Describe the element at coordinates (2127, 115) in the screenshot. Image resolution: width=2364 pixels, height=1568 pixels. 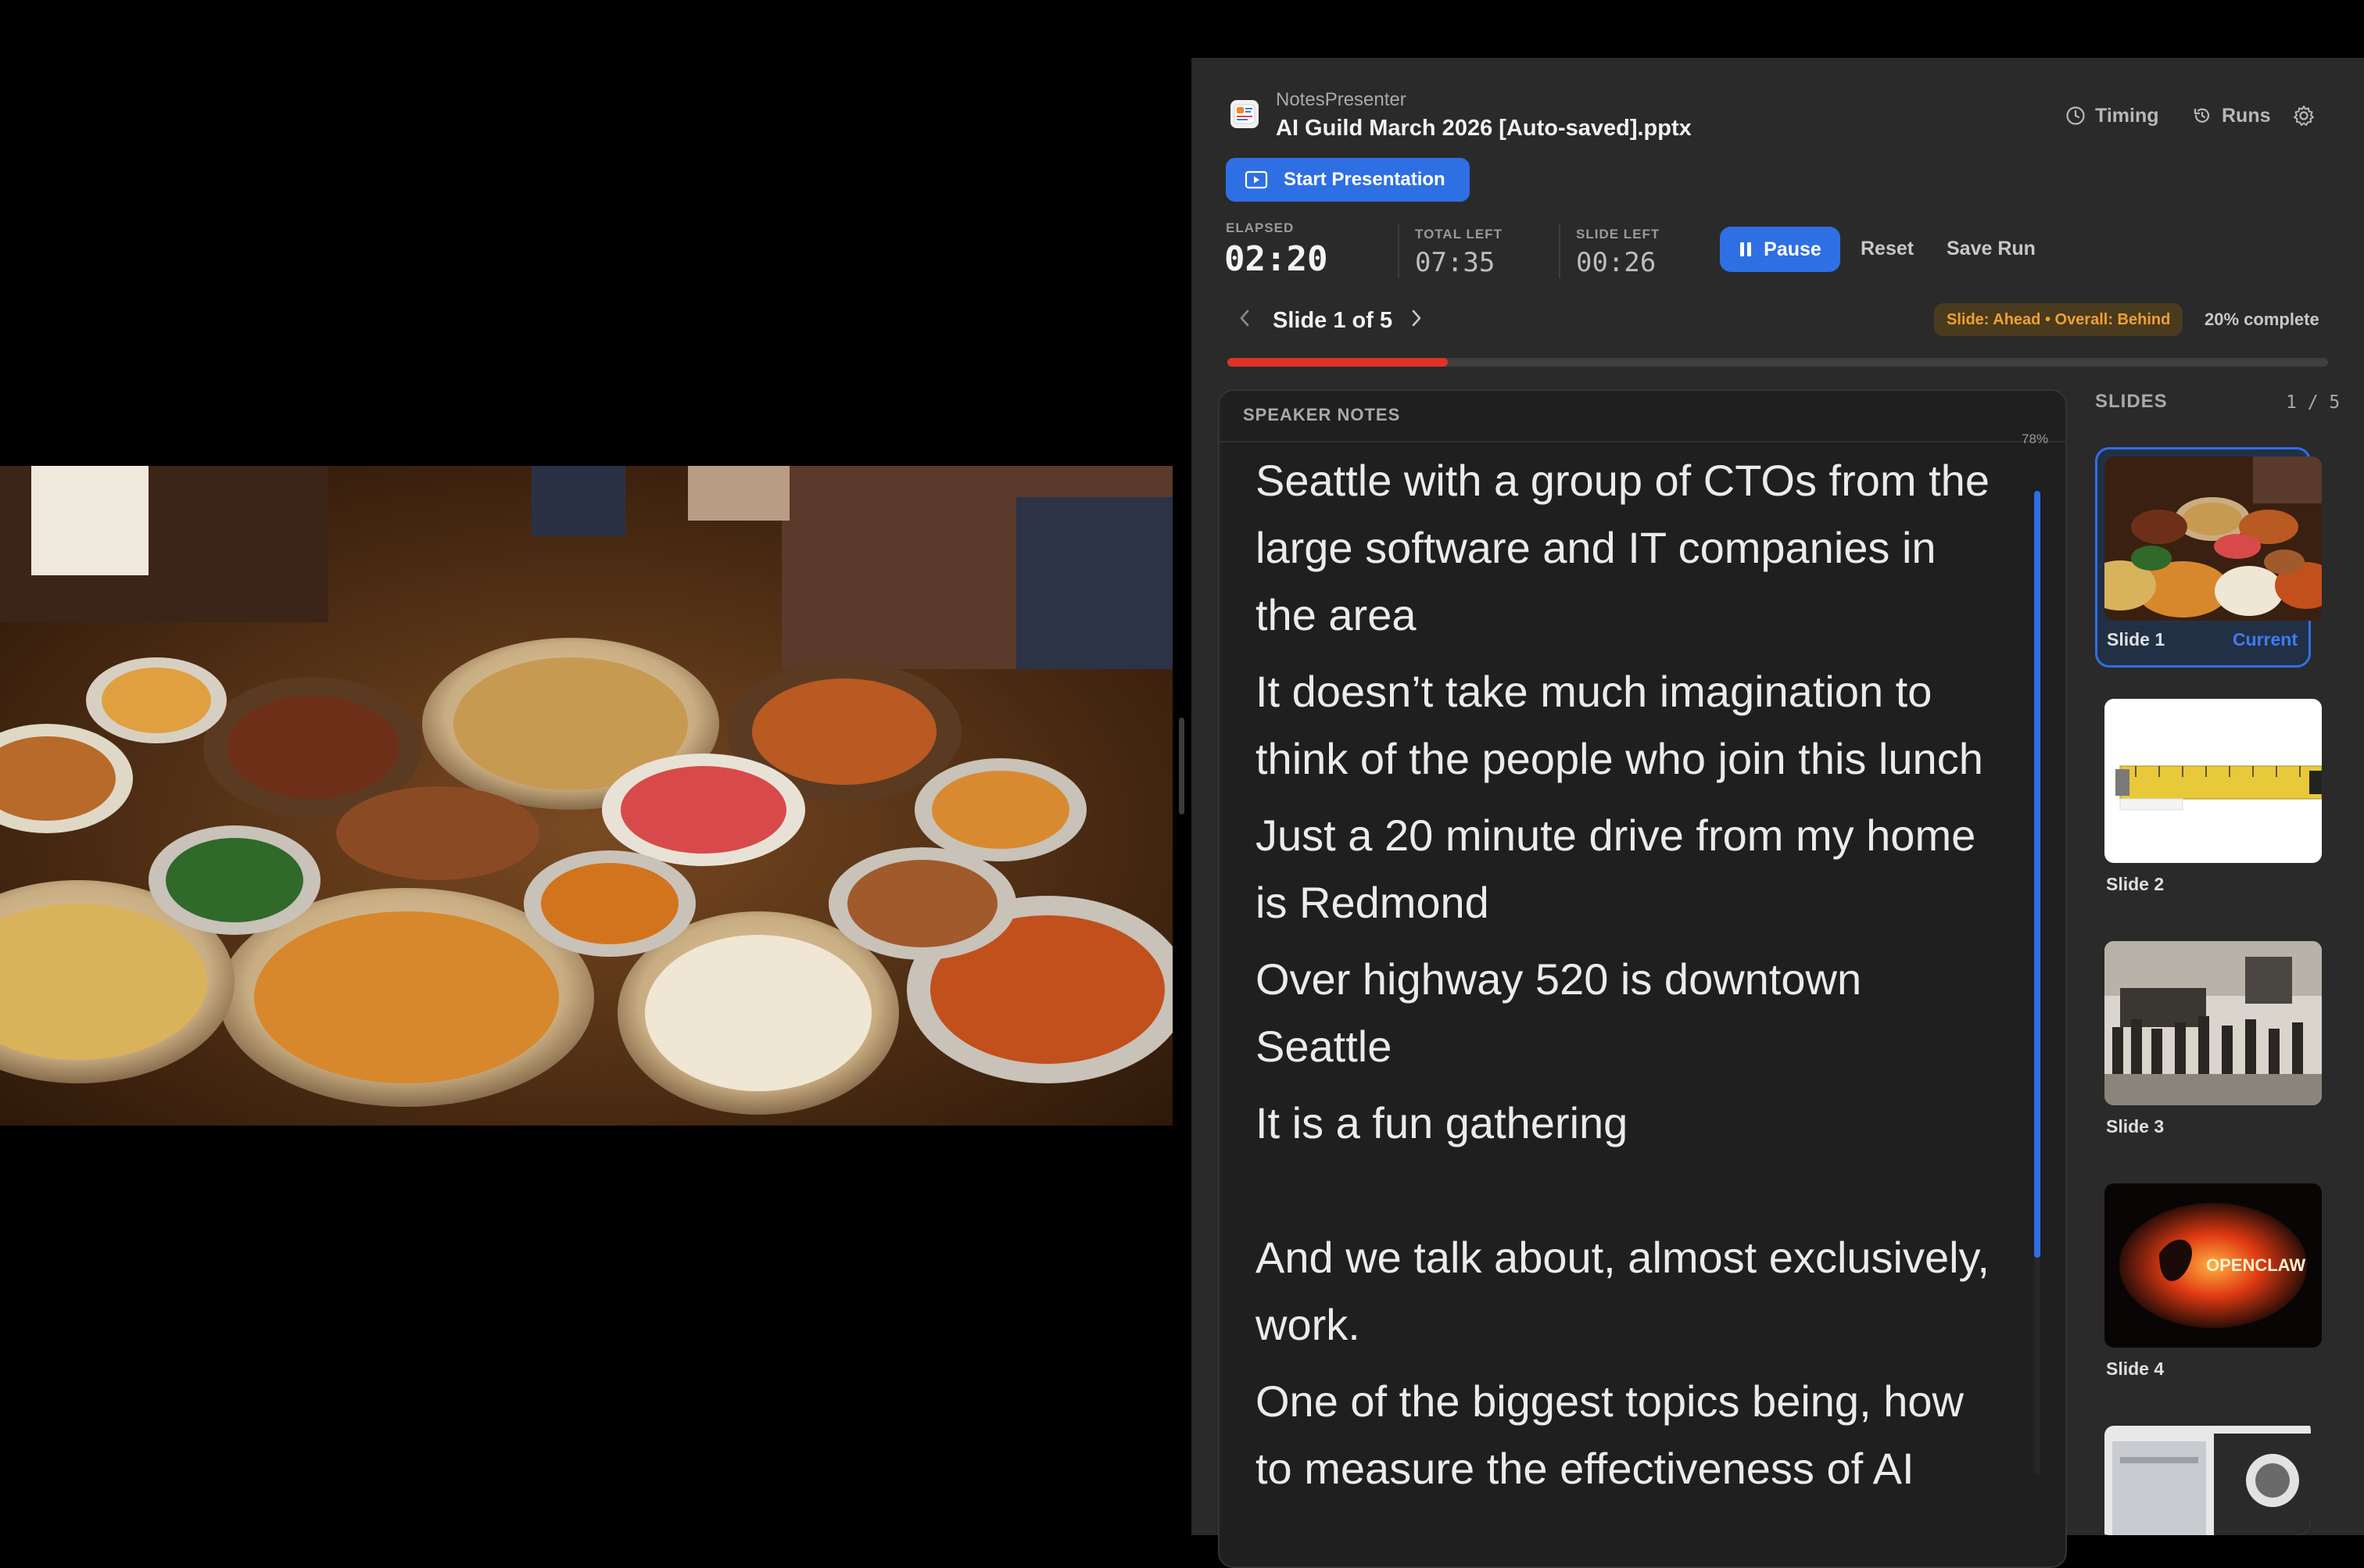
I see `timing-label: Timing` at that location.